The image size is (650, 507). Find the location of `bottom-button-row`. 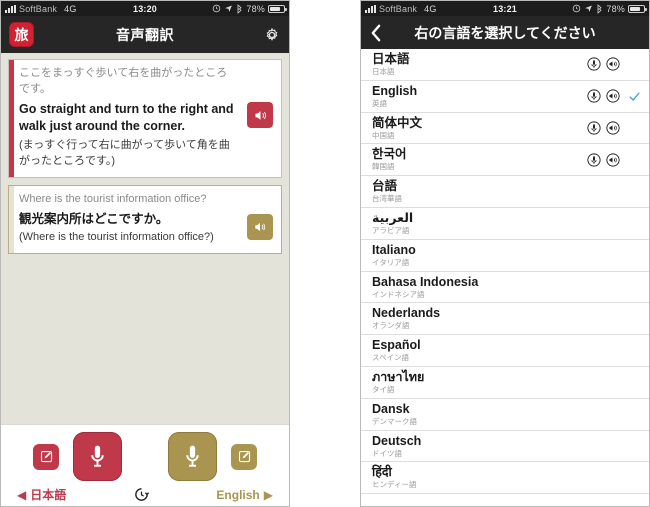

bottom-button-row is located at coordinates (145, 453).